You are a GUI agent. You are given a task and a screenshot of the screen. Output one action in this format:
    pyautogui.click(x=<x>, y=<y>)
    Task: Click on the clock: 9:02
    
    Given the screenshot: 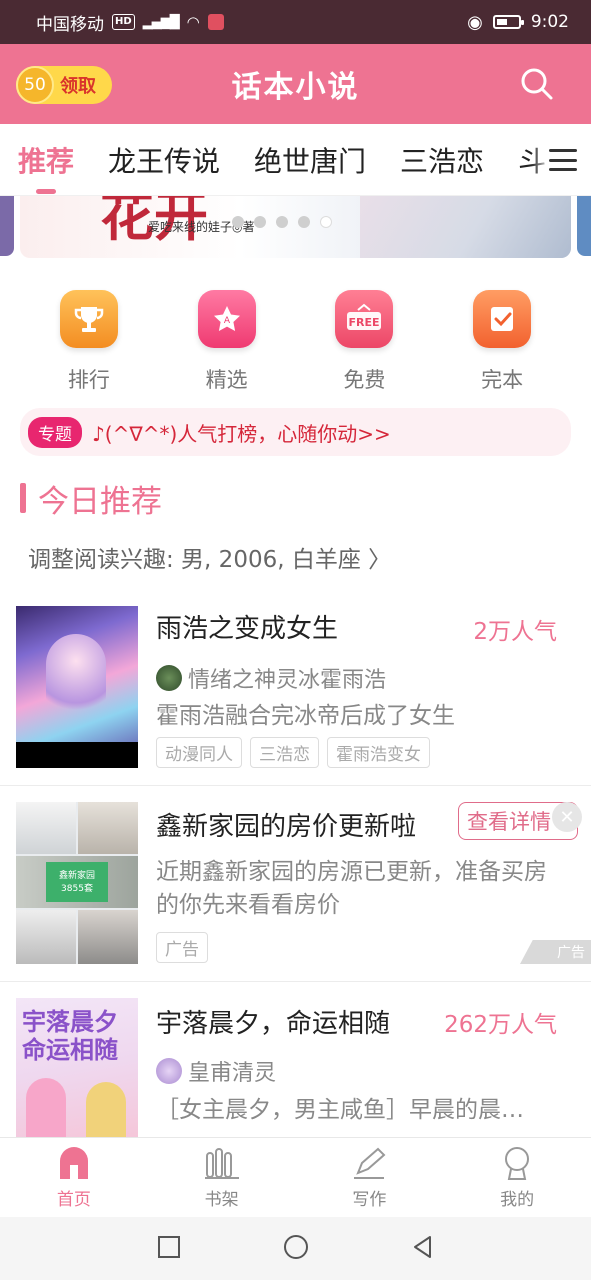 What is the action you would take?
    pyautogui.click(x=549, y=22)
    